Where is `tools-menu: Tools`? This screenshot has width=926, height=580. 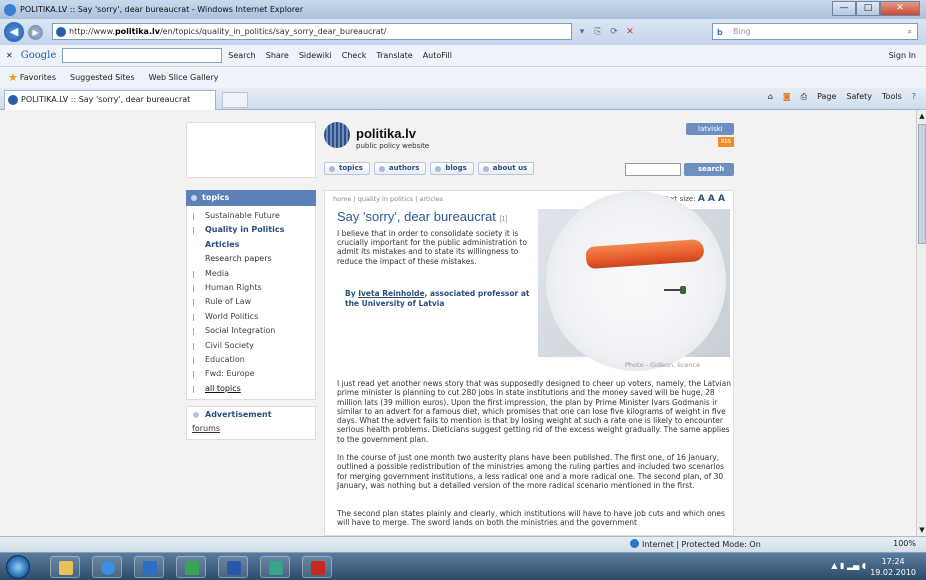
tools-menu: Tools is located at coordinates (892, 97).